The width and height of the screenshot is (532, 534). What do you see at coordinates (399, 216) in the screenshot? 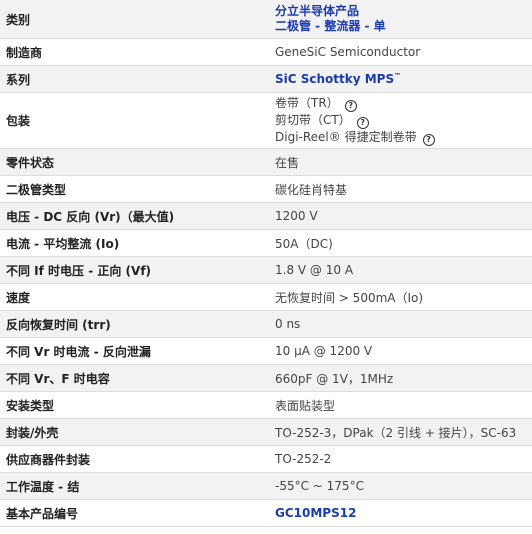
I see `attribute-value: 1200 V` at bounding box center [399, 216].